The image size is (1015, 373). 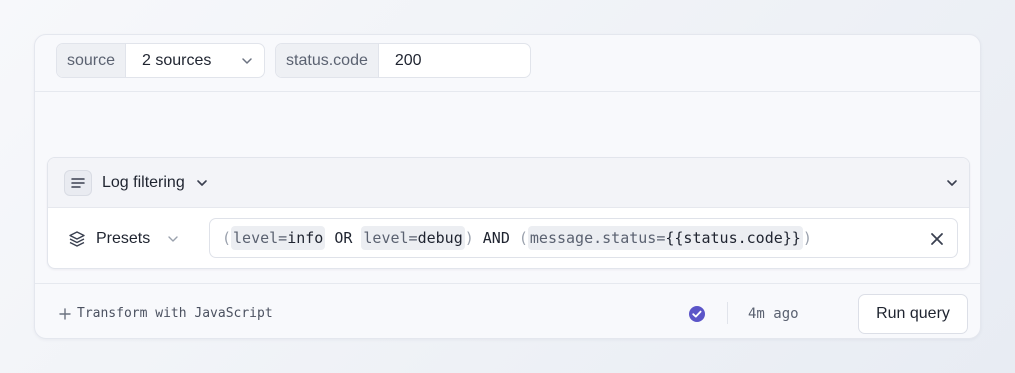 What do you see at coordinates (173, 239) in the screenshot?
I see `presets-chevron-down-icon` at bounding box center [173, 239].